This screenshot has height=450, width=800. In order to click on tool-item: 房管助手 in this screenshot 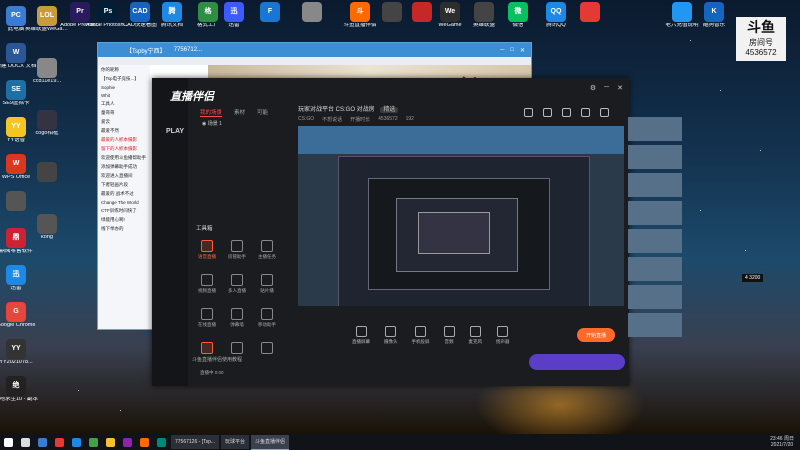, I will do `click(237, 250)`.